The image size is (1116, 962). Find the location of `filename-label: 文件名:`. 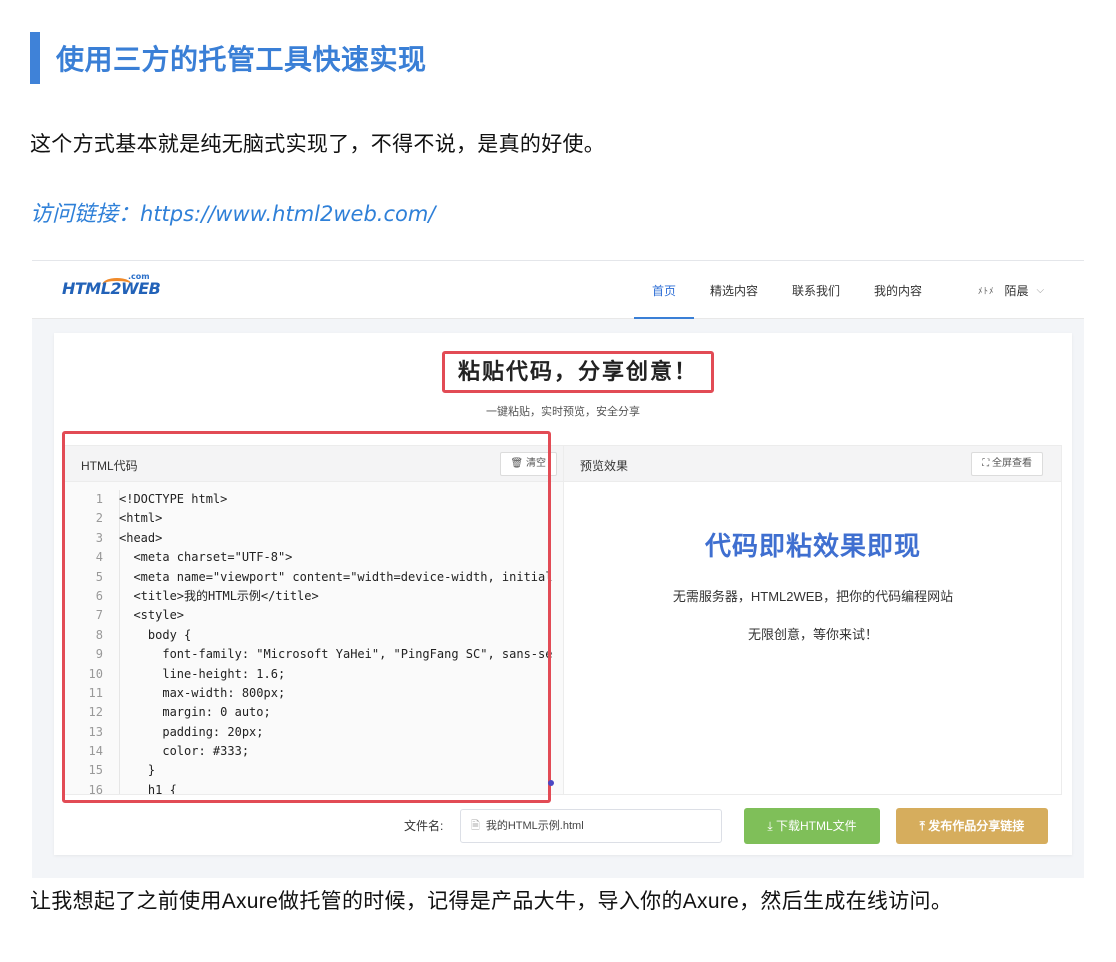

filename-label: 文件名: is located at coordinates (424, 826).